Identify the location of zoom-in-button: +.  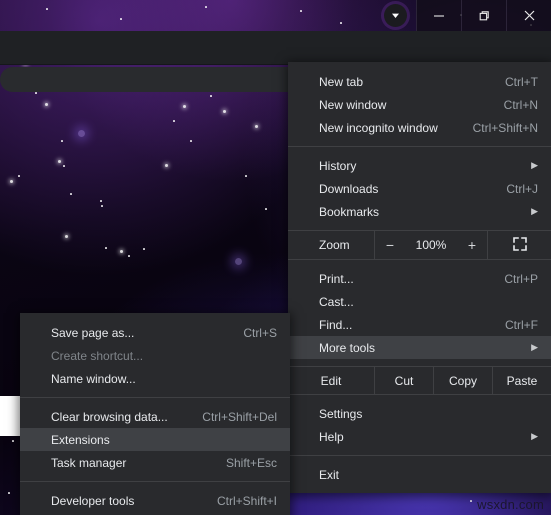
(472, 245).